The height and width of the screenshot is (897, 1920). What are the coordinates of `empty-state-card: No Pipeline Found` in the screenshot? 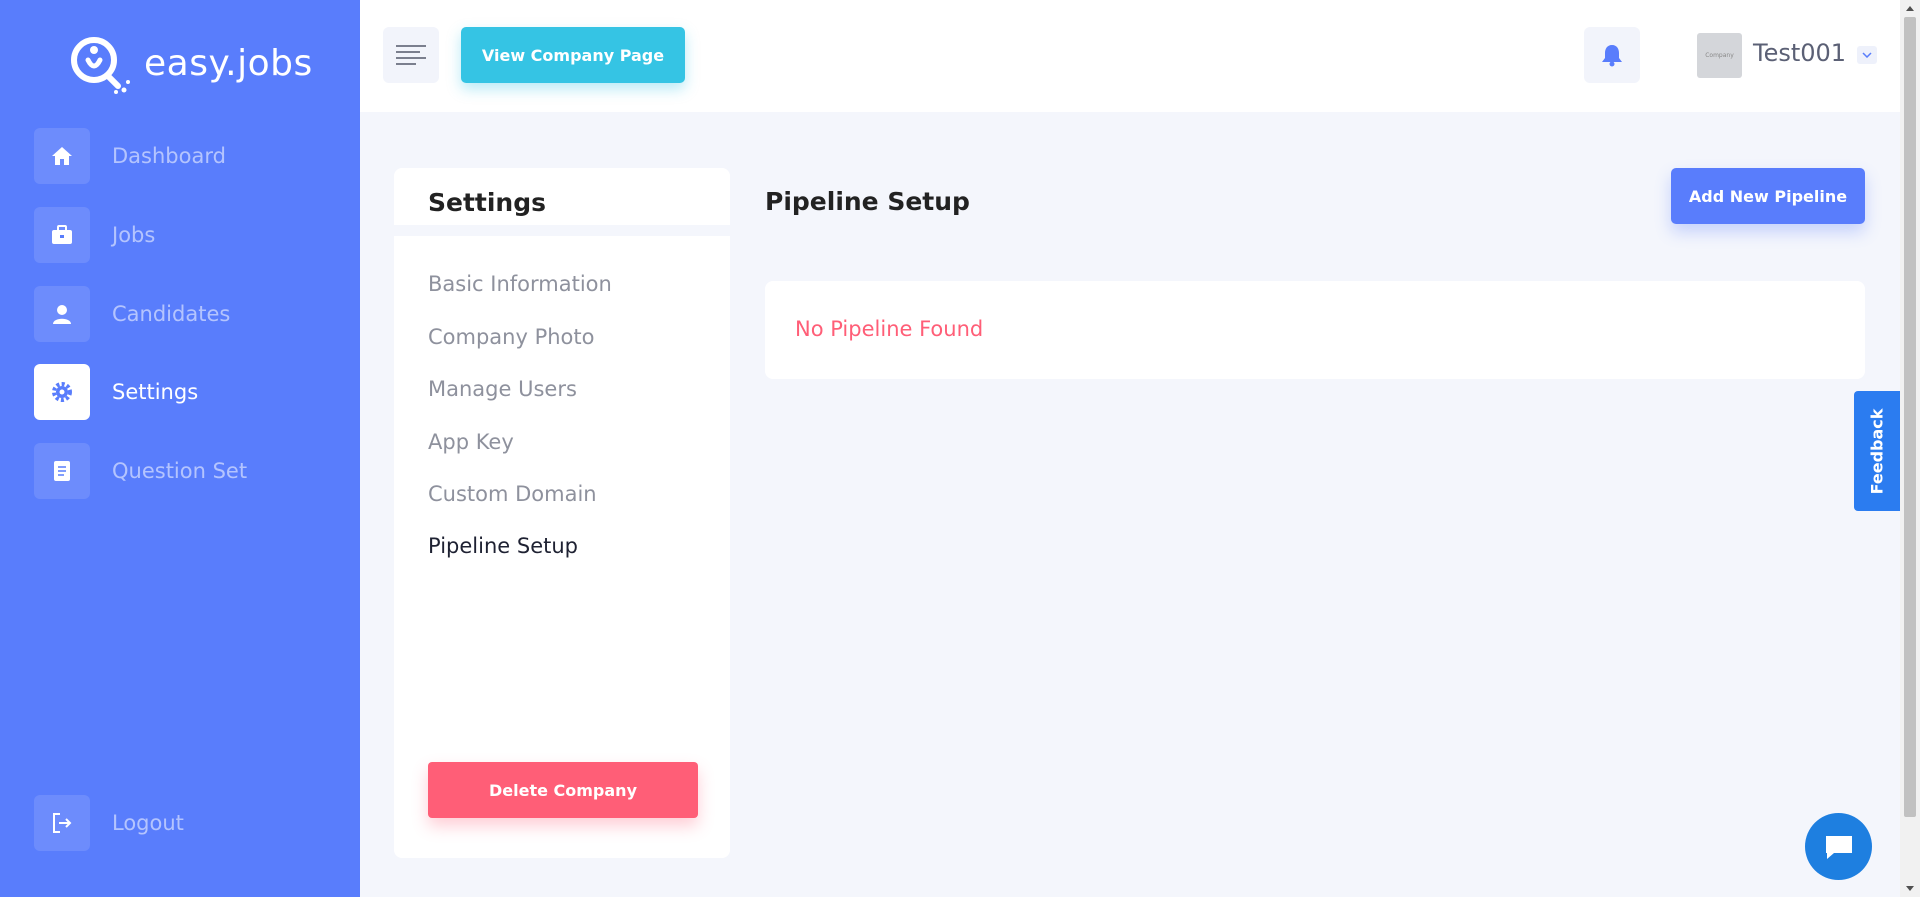 It's located at (1315, 330).